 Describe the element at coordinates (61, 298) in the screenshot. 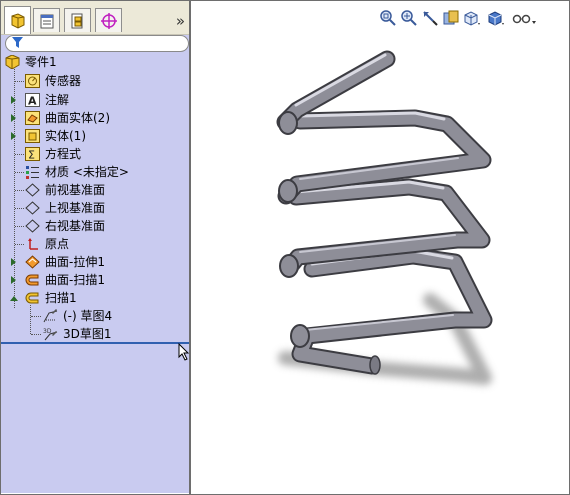

I see `tree-item-label: 扫描1` at that location.